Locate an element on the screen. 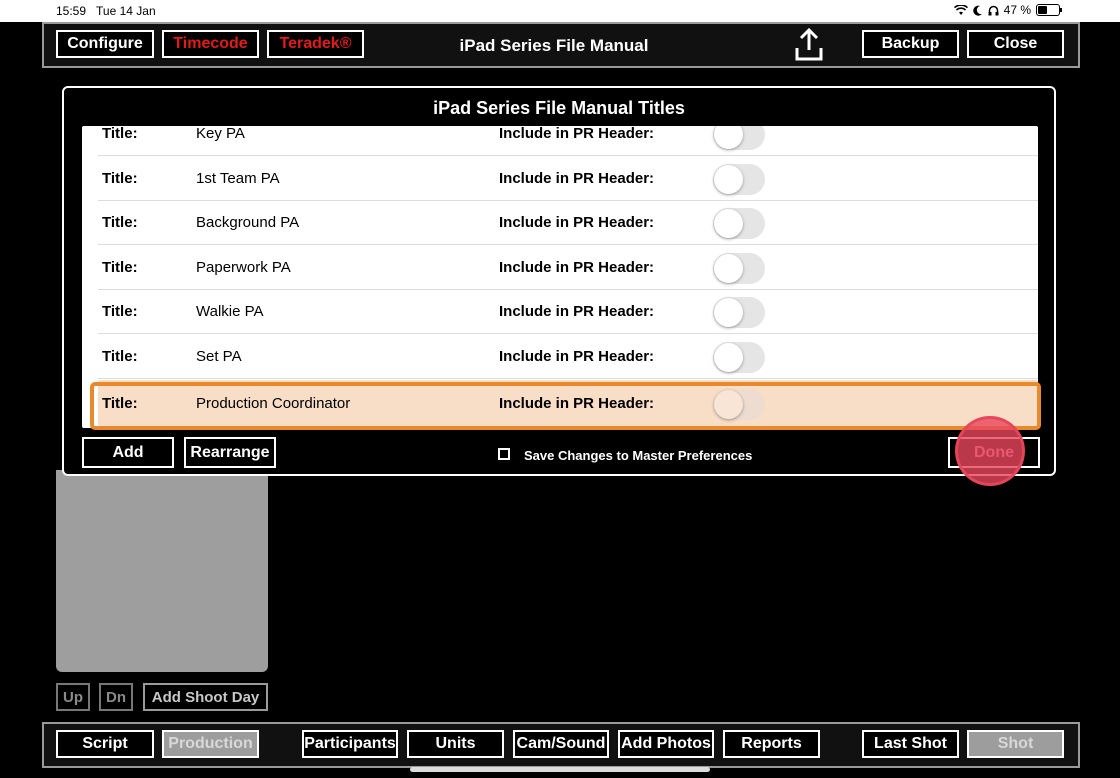  last-shot-button: Last Shot is located at coordinates (910, 744).